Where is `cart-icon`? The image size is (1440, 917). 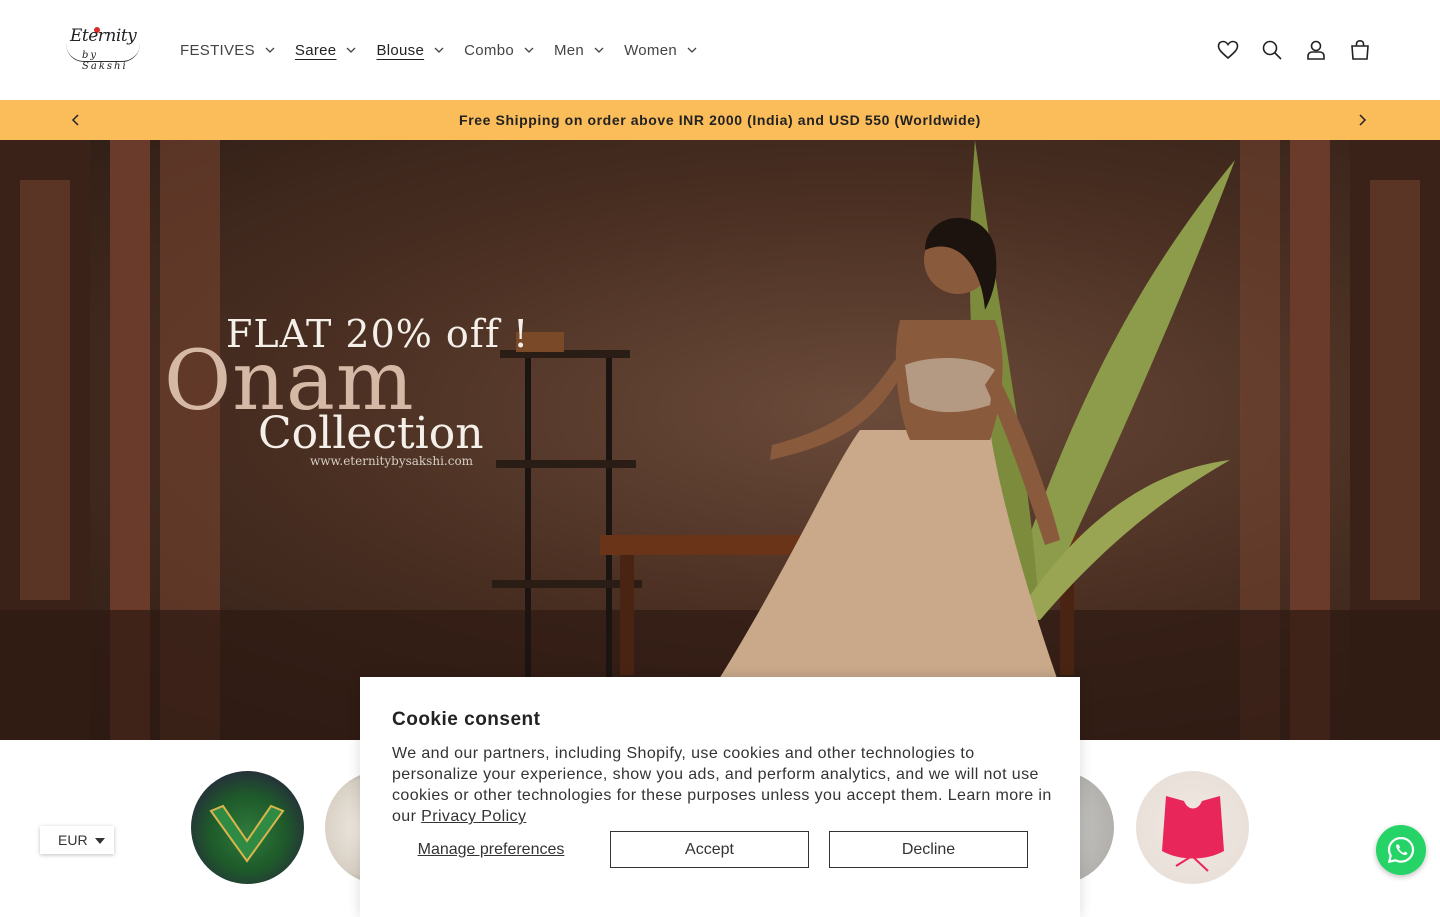
cart-icon is located at coordinates (1360, 49).